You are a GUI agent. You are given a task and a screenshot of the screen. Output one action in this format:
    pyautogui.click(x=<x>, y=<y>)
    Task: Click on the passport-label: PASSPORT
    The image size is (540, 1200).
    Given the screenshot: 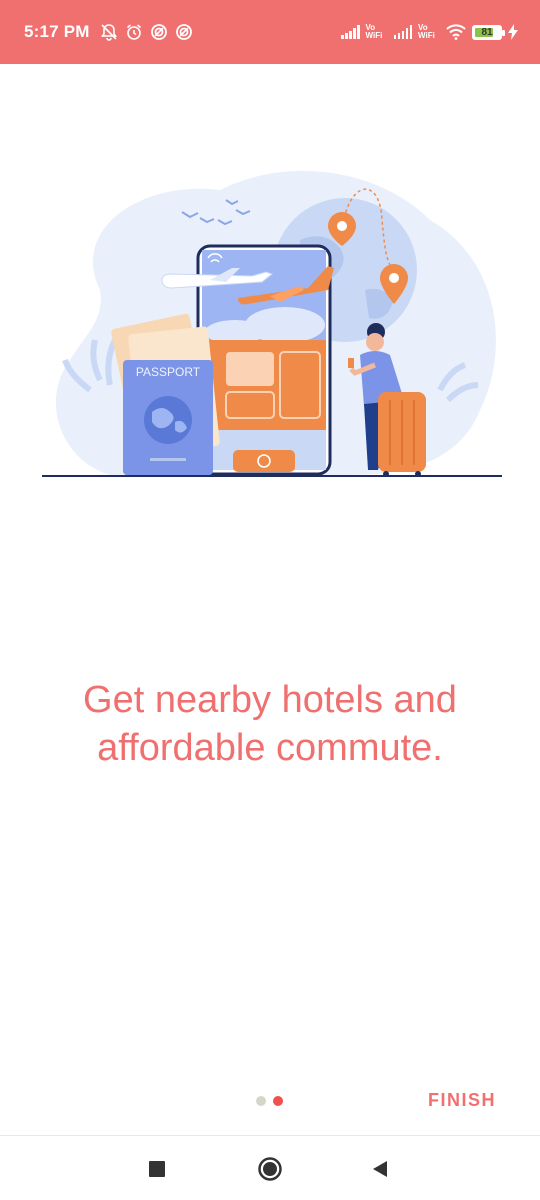 What is the action you would take?
    pyautogui.click(x=168, y=372)
    